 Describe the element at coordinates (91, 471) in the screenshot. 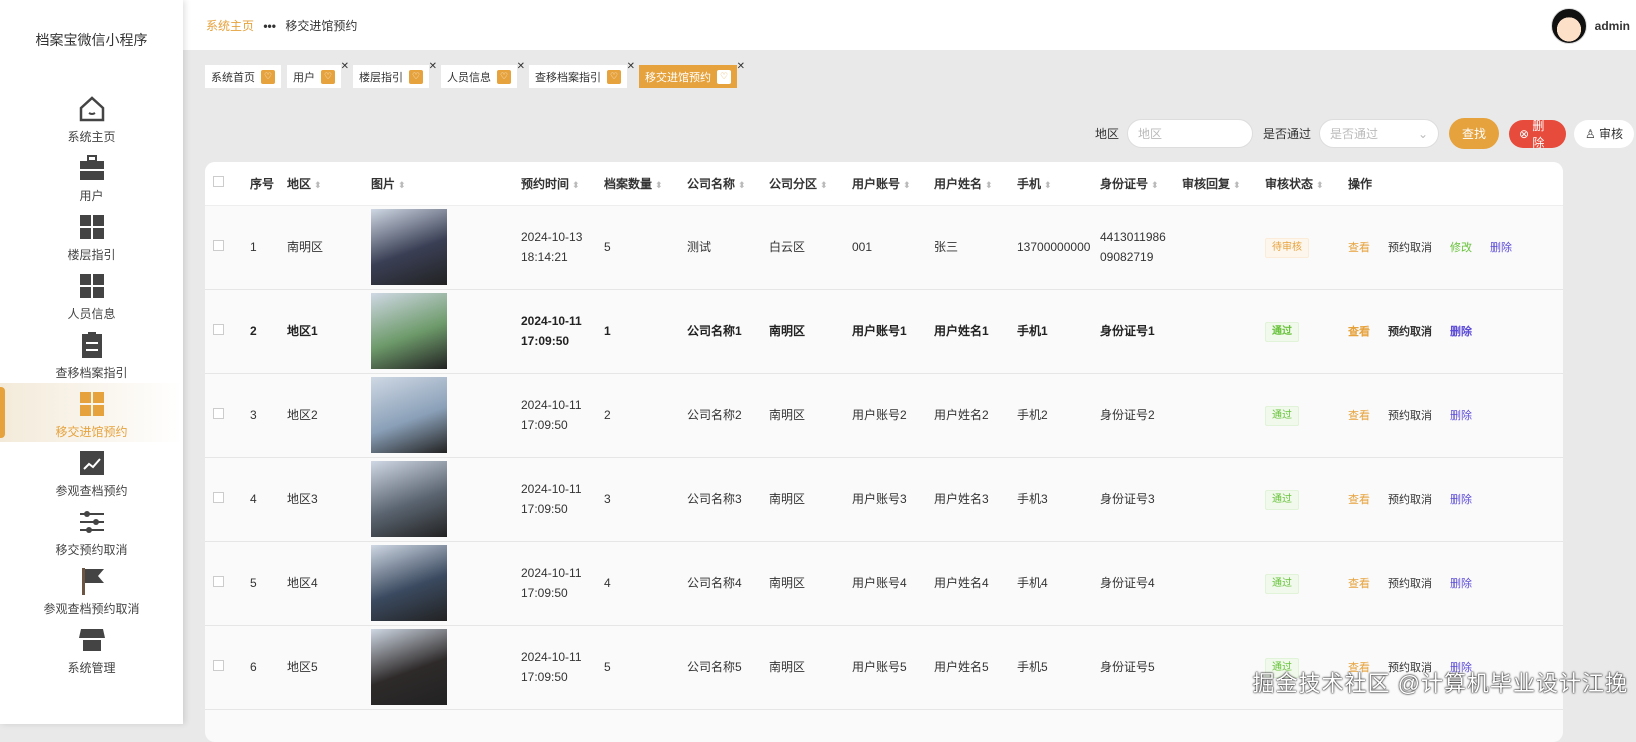

I see `sidebar-item-6: 参观查档预约` at that location.